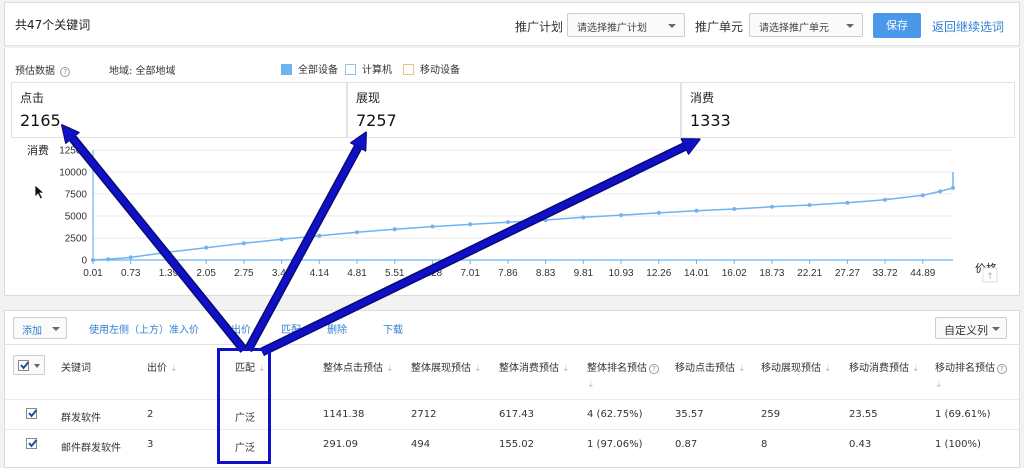  I want to click on add-label: 添加, so click(32, 331).